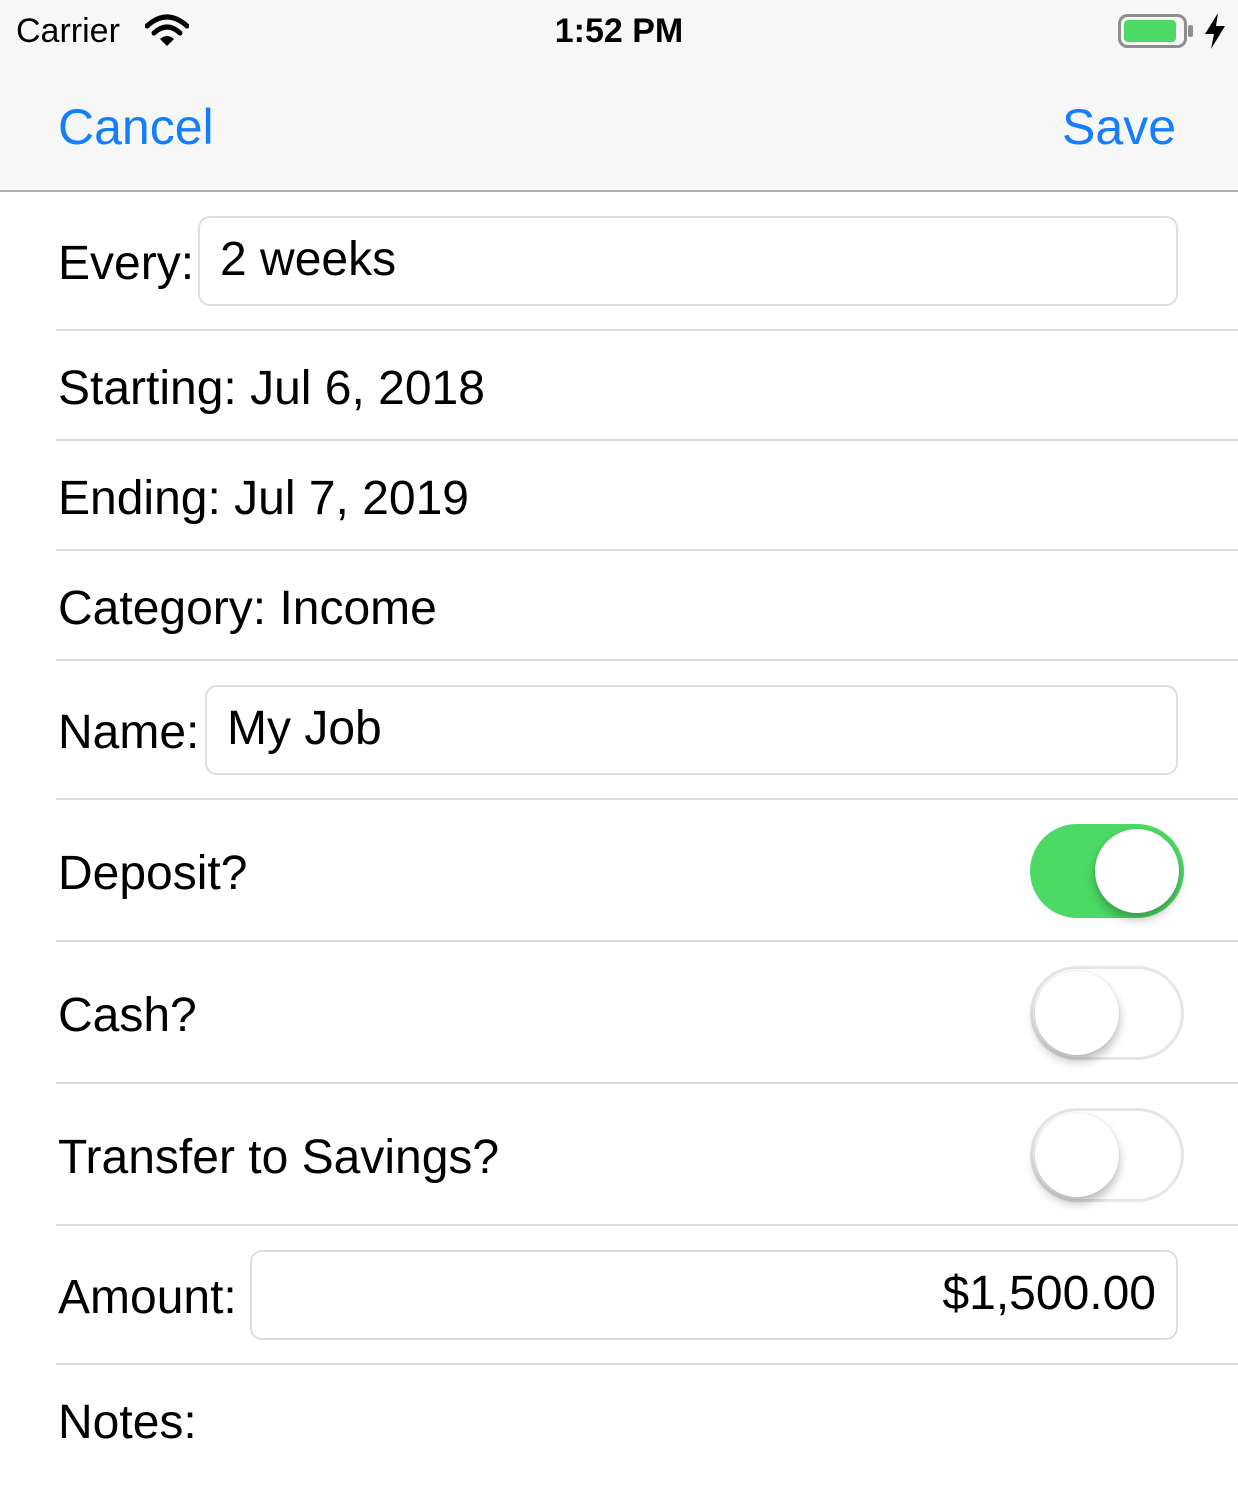 Image resolution: width=1238 pixels, height=1512 pixels. What do you see at coordinates (129, 732) in the screenshot?
I see `name-label: Name:` at bounding box center [129, 732].